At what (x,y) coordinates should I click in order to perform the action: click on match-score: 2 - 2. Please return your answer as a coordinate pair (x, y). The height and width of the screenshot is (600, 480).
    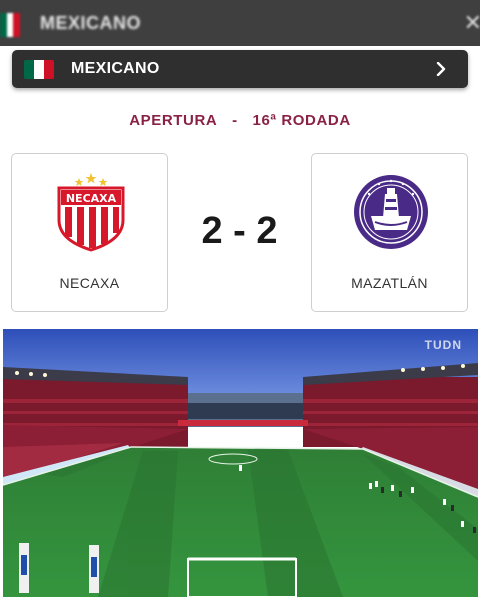
    Looking at the image, I should click on (239, 231).